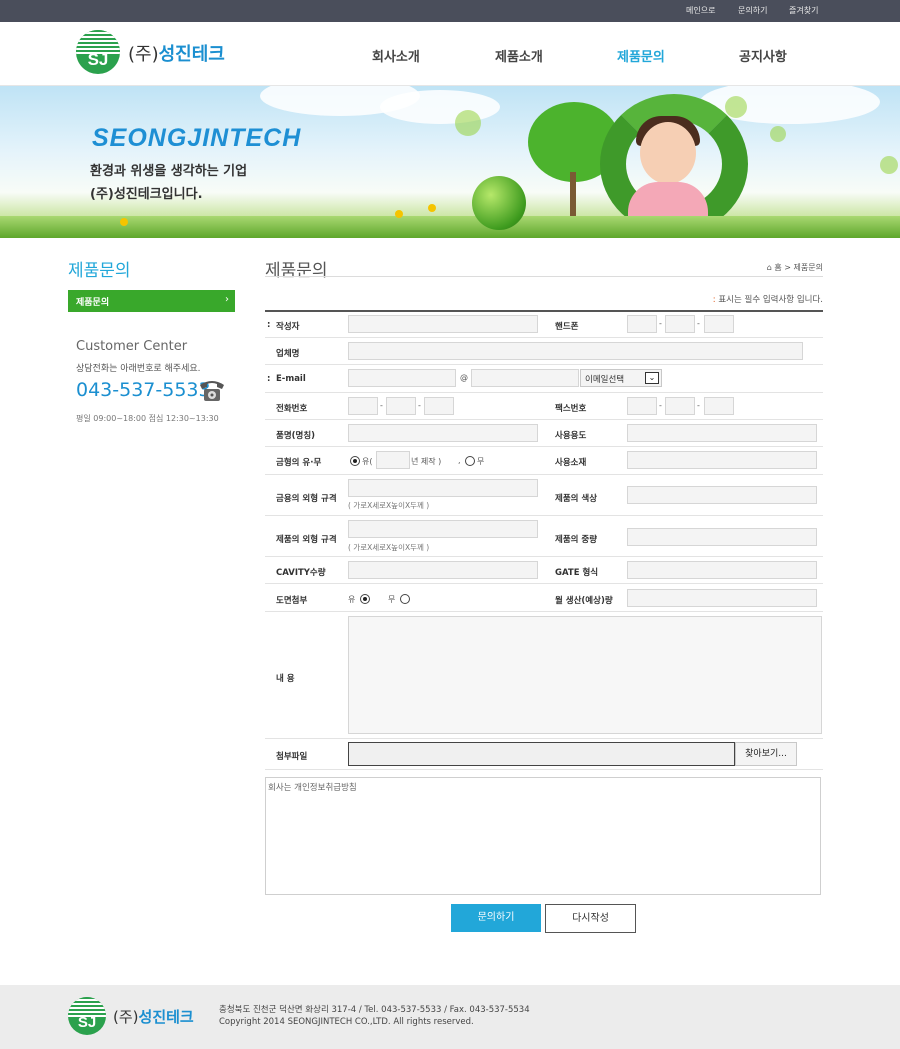 The height and width of the screenshot is (1049, 900). Describe the element at coordinates (291, 379) in the screenshot. I see `email-label: E-mail` at that location.